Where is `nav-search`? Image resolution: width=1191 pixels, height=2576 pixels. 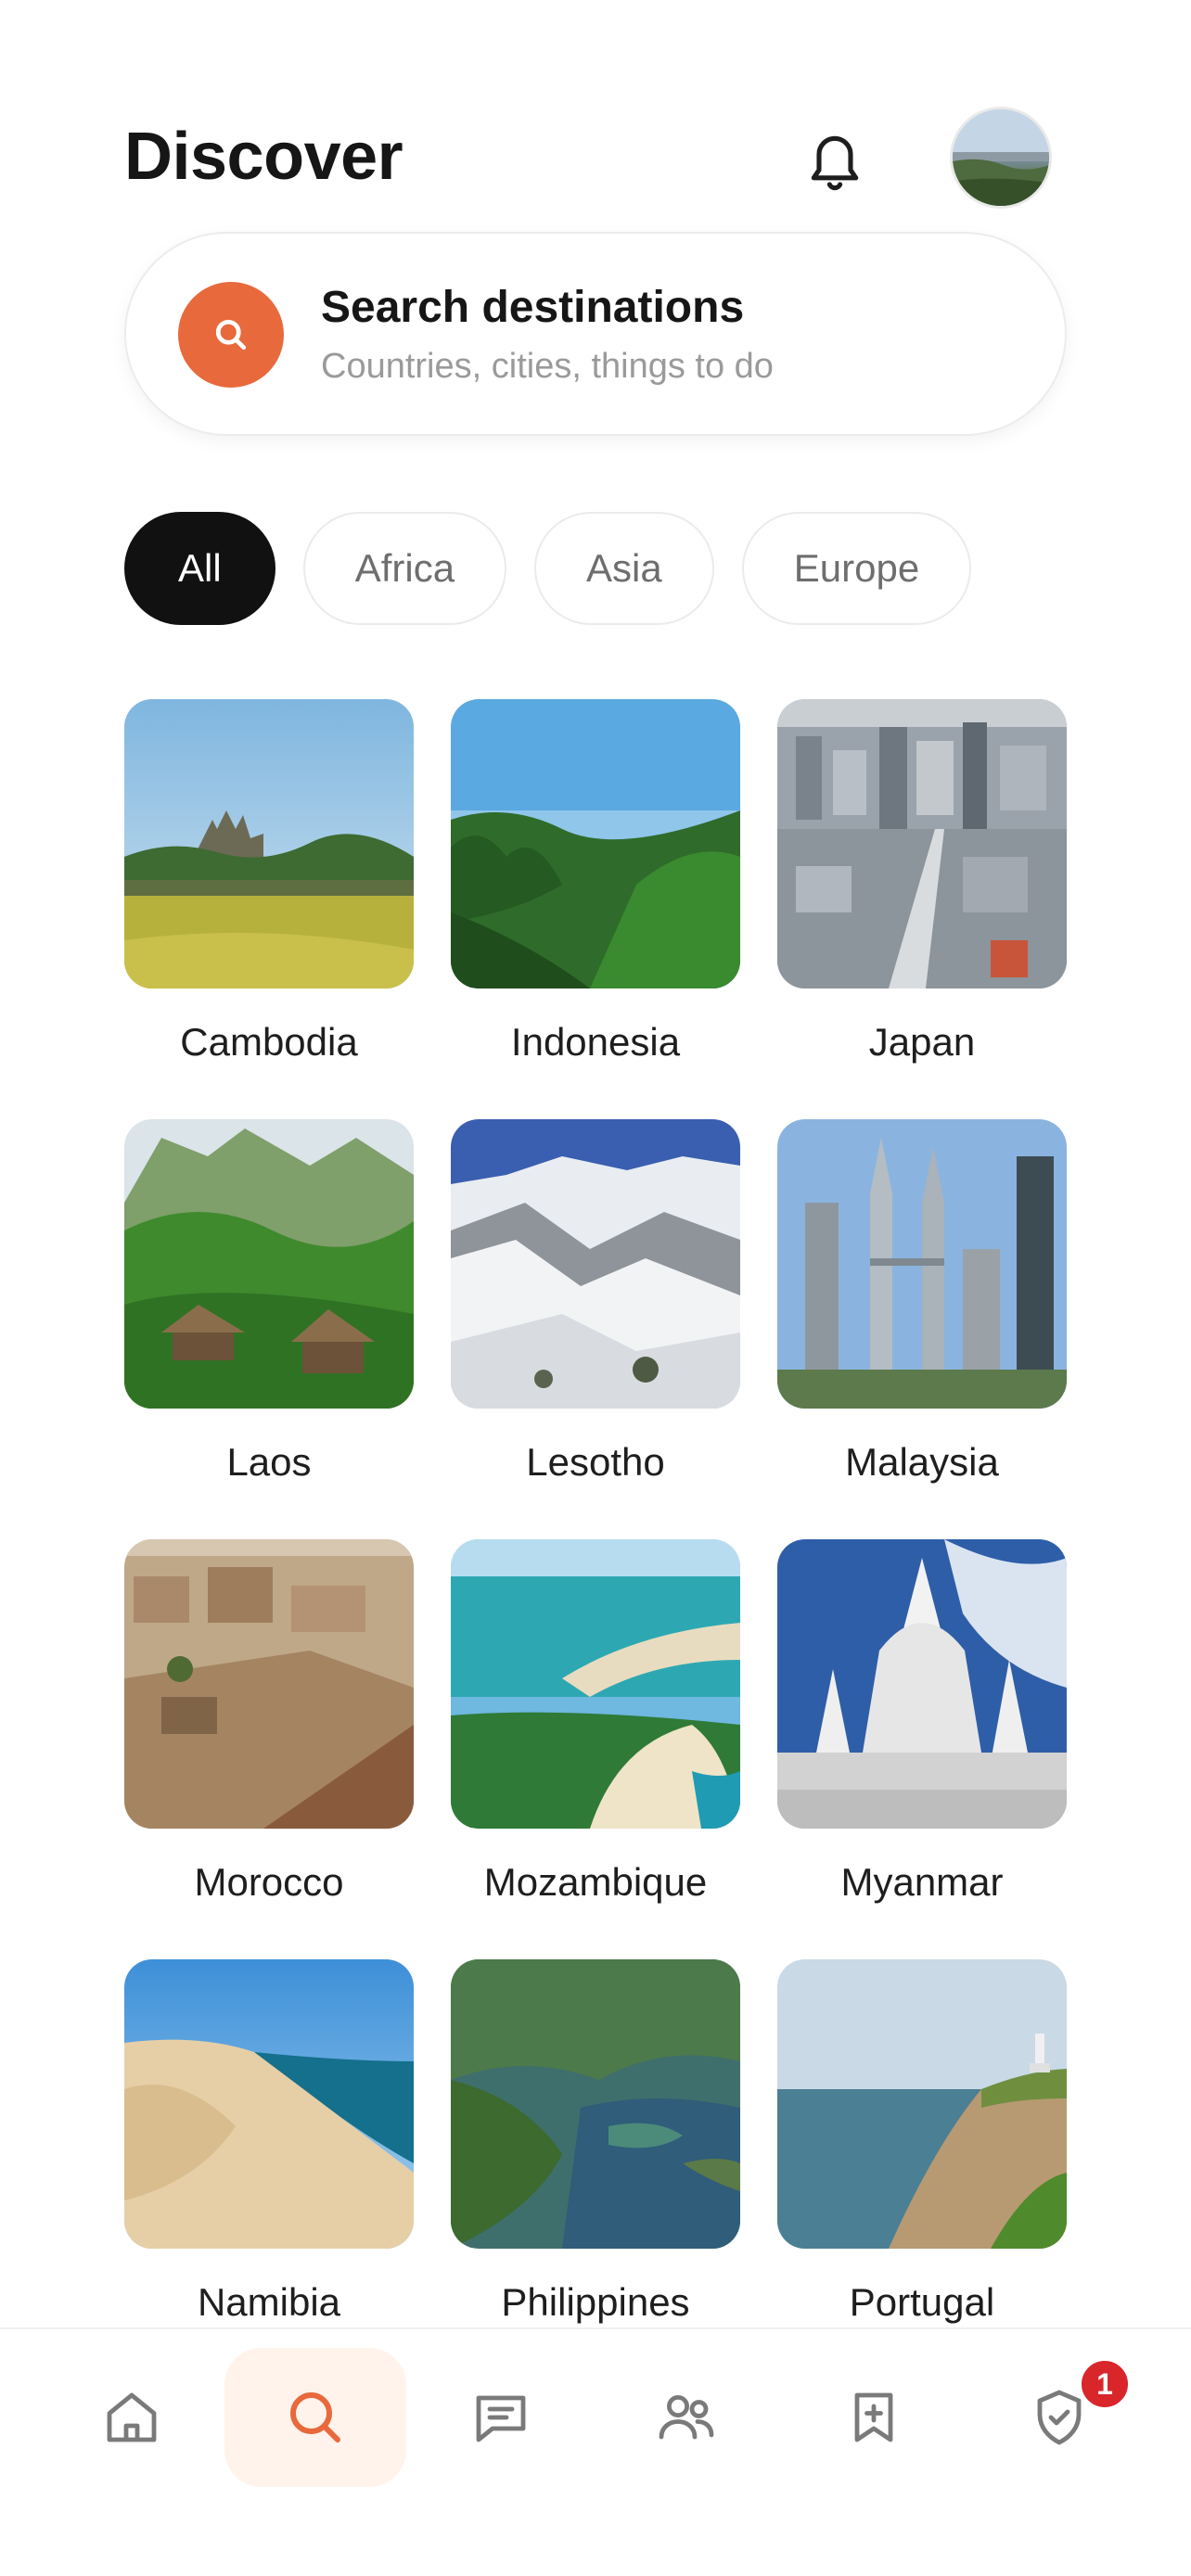 nav-search is located at coordinates (315, 2418).